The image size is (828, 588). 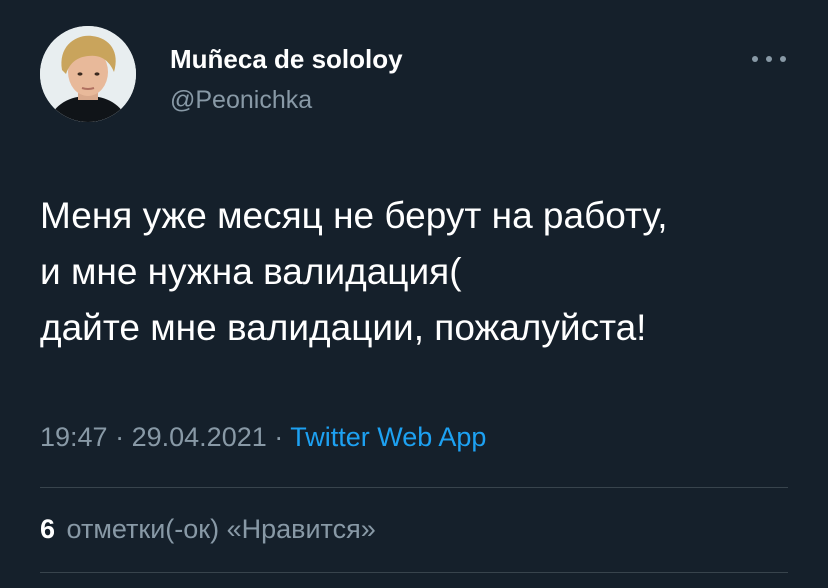 What do you see at coordinates (343, 327) in the screenshot?
I see `tweet-line: дайте мне валидации, пожалуйста!` at bounding box center [343, 327].